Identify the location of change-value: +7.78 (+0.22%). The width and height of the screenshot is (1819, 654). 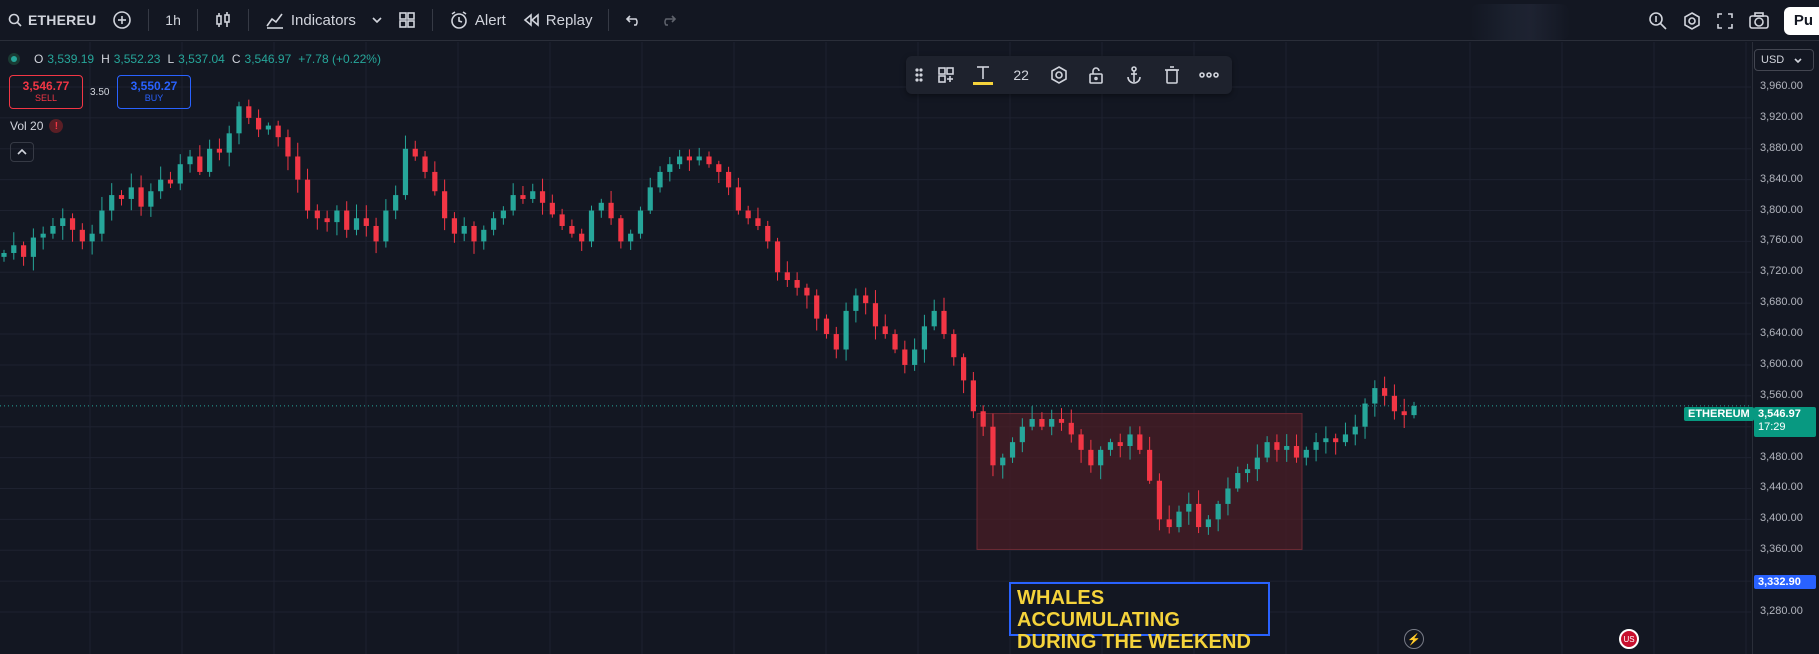
(339, 59).